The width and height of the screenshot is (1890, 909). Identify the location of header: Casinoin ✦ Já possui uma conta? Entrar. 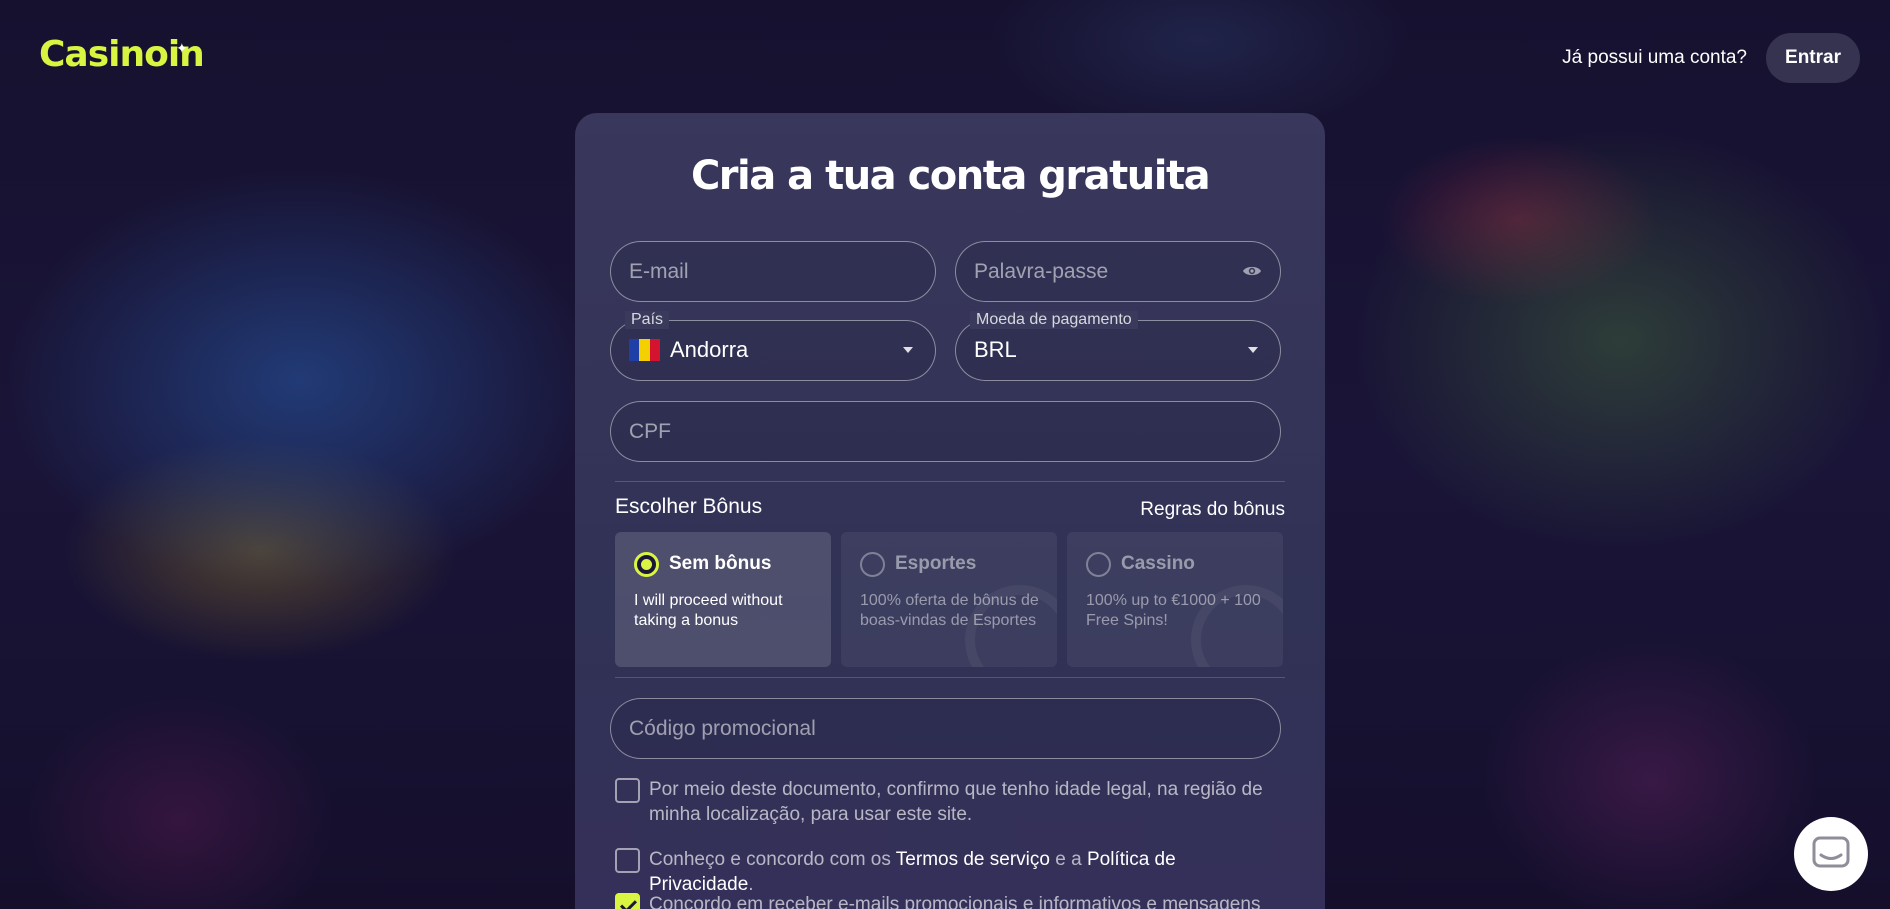
(945, 58).